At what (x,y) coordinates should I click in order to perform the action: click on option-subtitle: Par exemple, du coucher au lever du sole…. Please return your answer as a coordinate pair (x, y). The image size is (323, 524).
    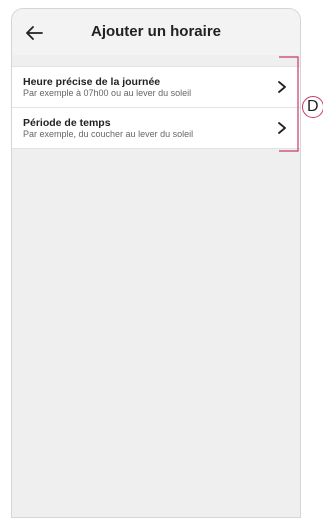
    Looking at the image, I should click on (108, 134).